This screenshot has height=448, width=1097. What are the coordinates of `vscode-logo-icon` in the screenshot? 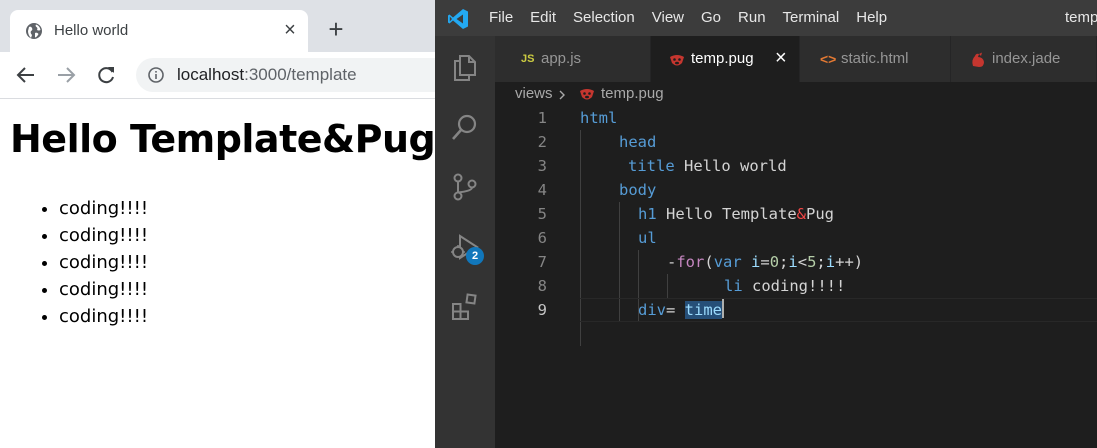 It's located at (458, 19).